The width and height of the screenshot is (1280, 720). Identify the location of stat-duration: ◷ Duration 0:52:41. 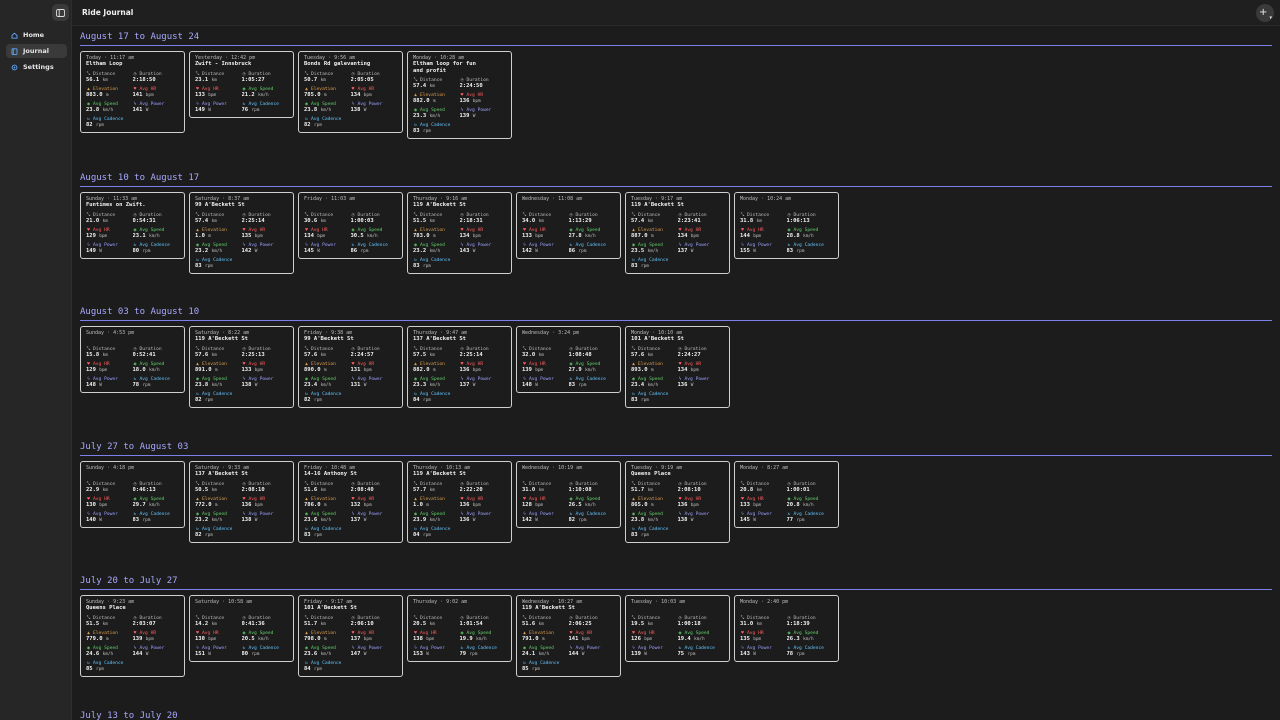
(156, 352).